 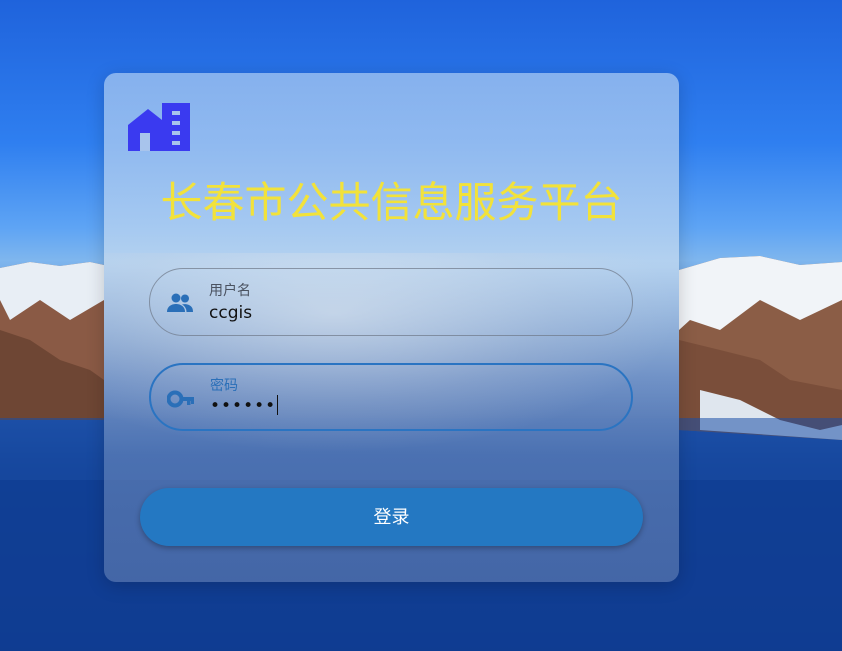 I want to click on username-label: 用户名, so click(x=230, y=291).